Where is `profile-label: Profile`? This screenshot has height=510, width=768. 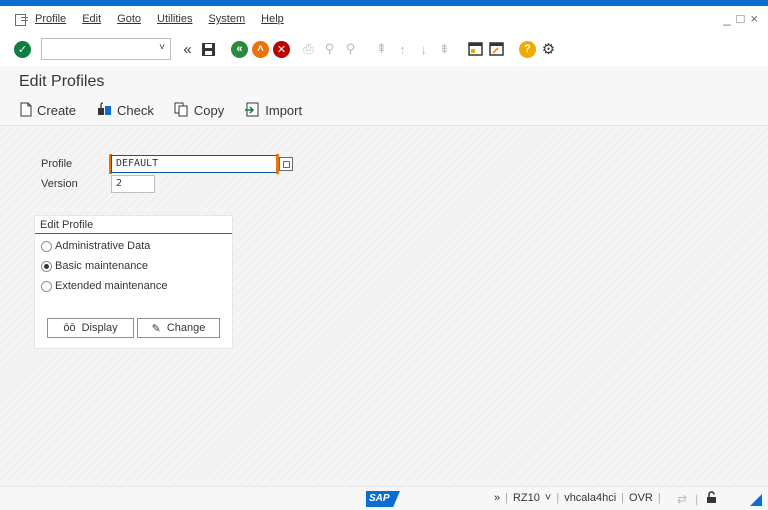 profile-label: Profile is located at coordinates (57, 164).